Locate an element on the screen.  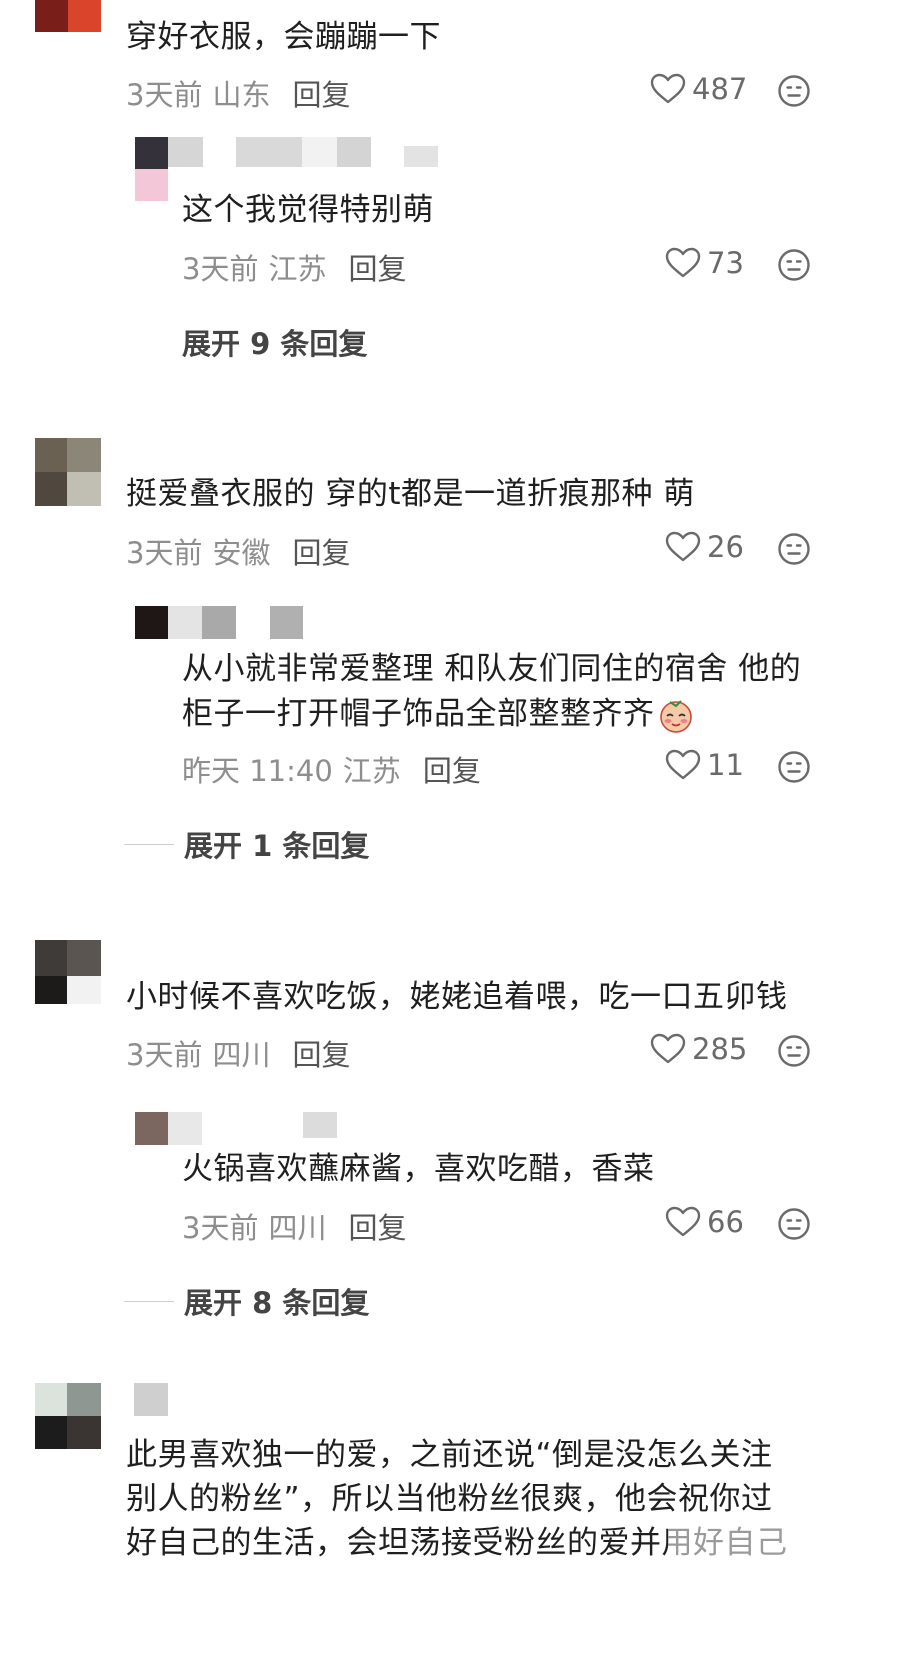
expand-replies-button: 展开 9 条回复 is located at coordinates (274, 342).